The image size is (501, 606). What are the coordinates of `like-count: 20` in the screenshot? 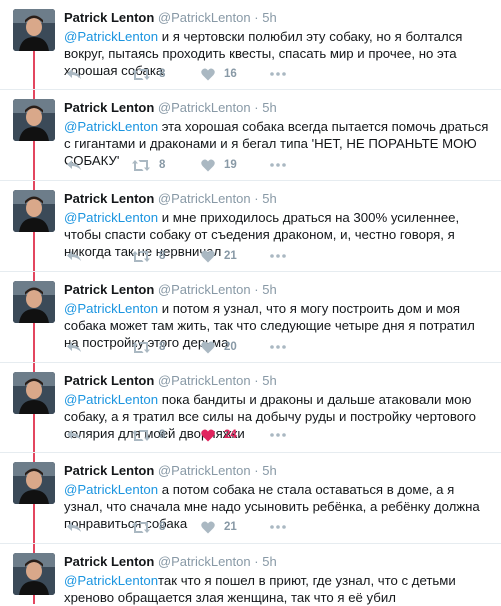 It's located at (230, 347).